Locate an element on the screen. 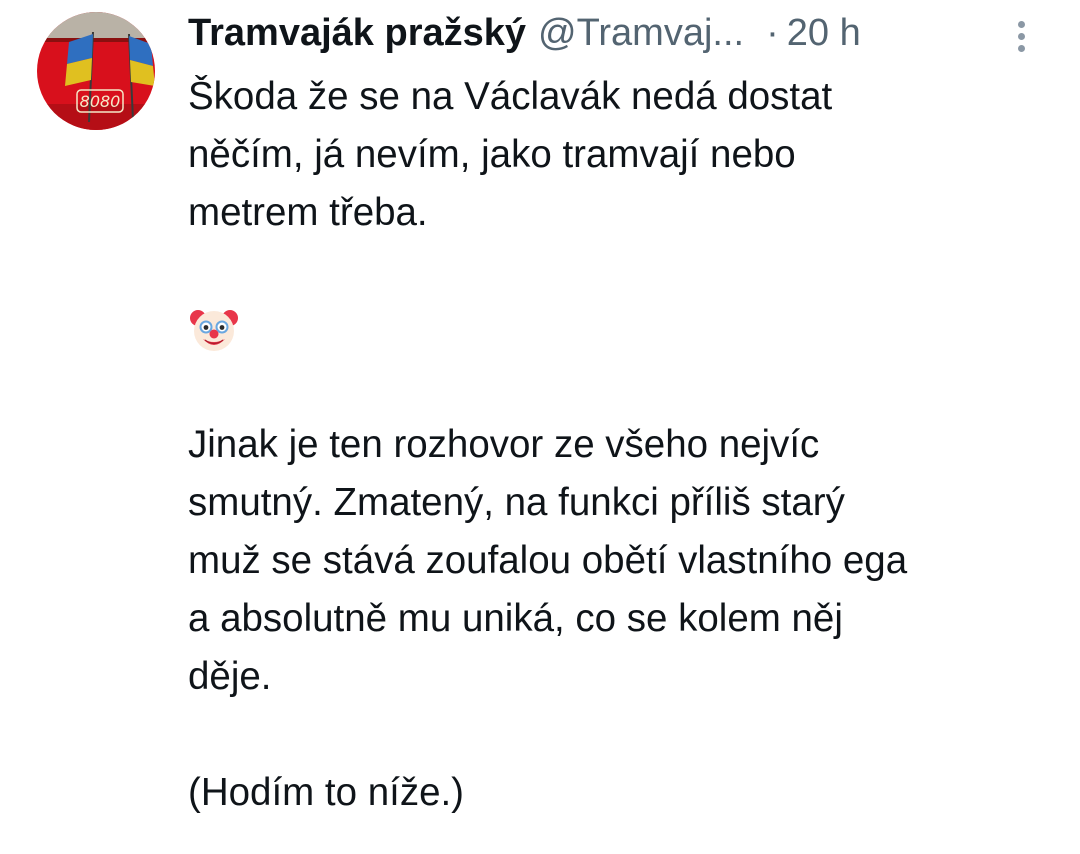  avatar: 8080 is located at coordinates (96, 71).